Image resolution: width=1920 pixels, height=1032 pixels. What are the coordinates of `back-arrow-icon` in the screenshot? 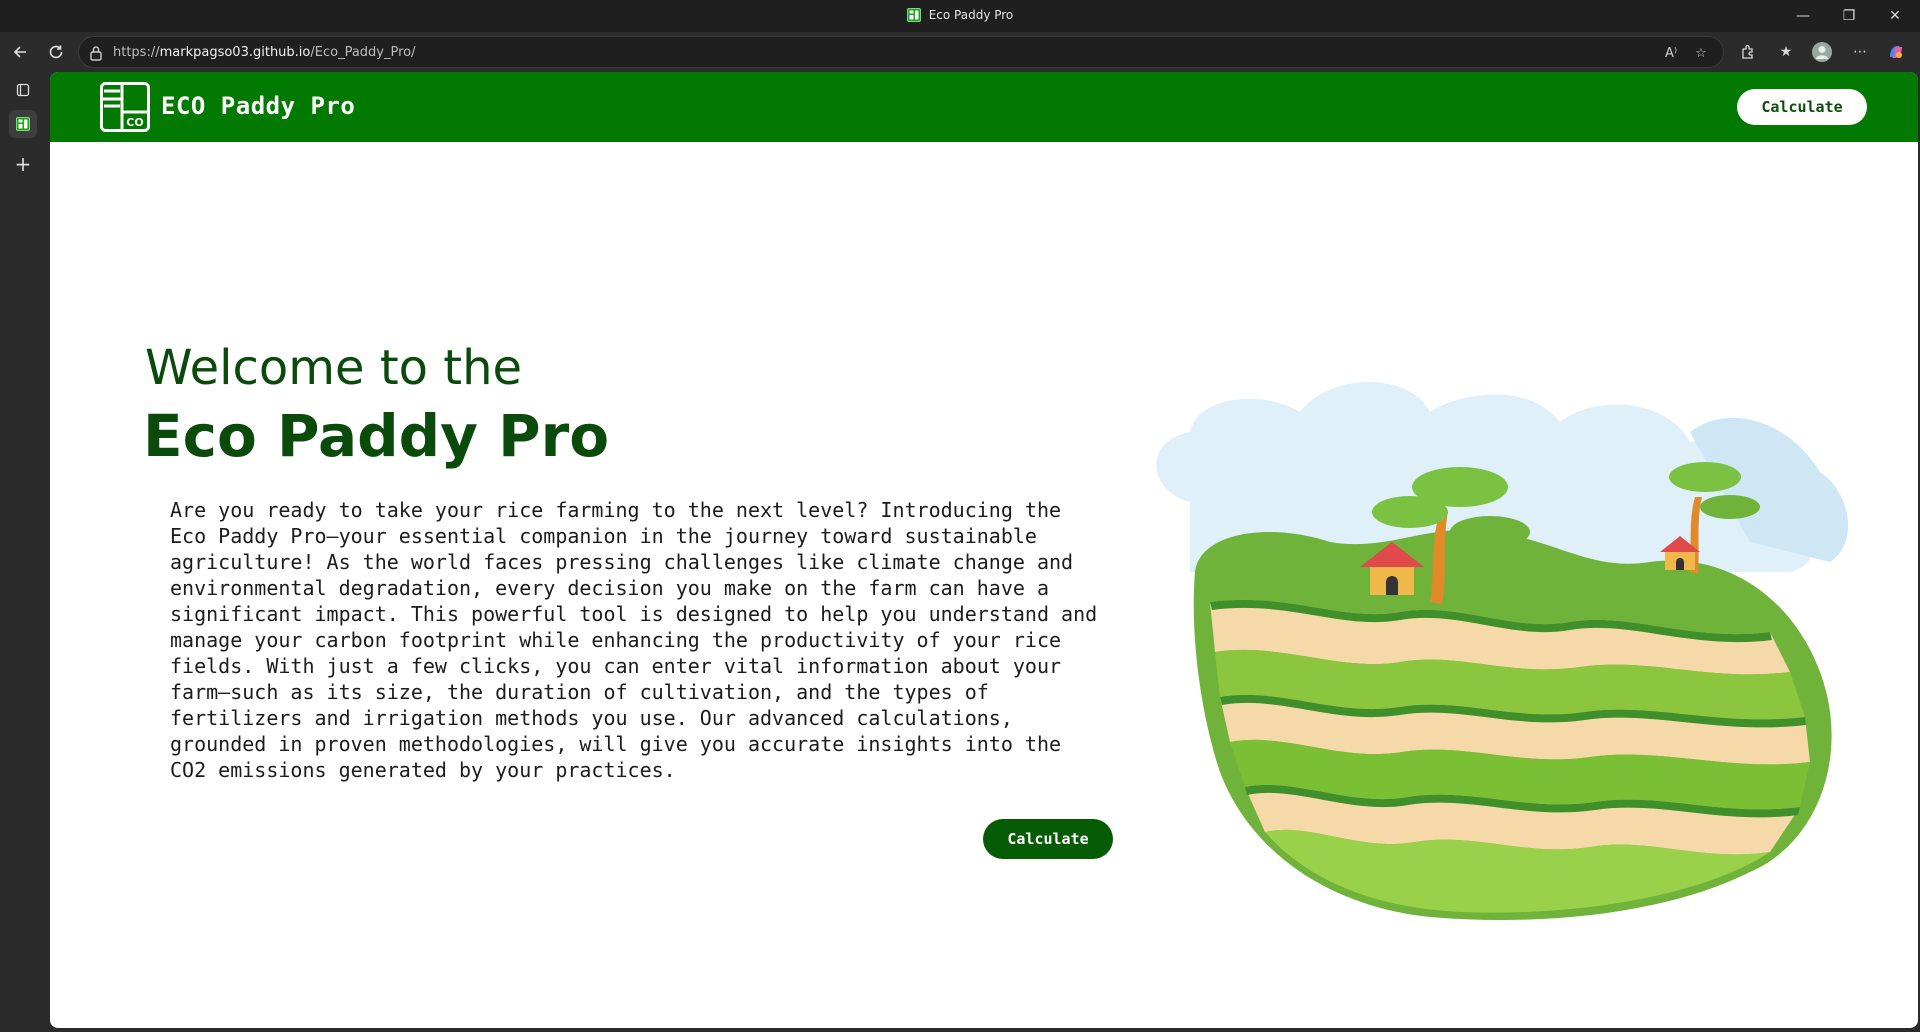 It's located at (20, 52).